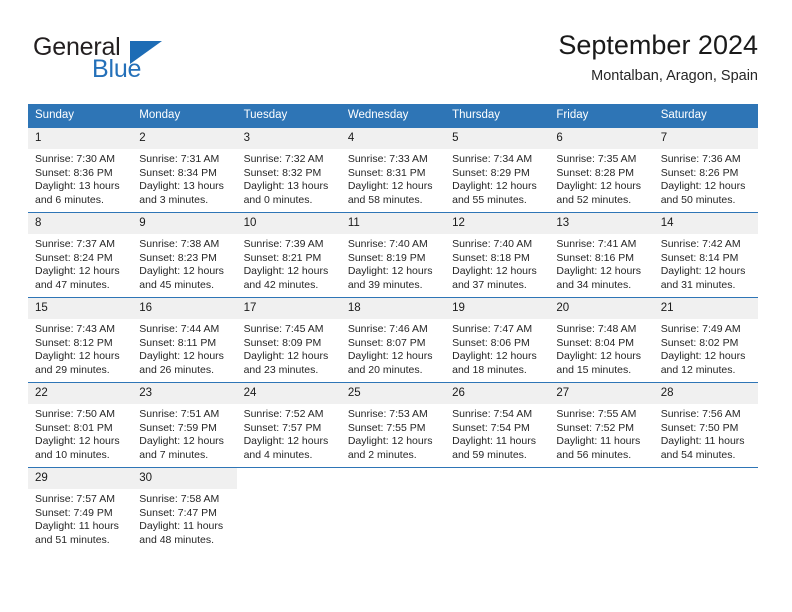 This screenshot has width=792, height=612. Describe the element at coordinates (176, 284) in the screenshot. I see `detail-daylight2: and 45 minutes.` at that location.